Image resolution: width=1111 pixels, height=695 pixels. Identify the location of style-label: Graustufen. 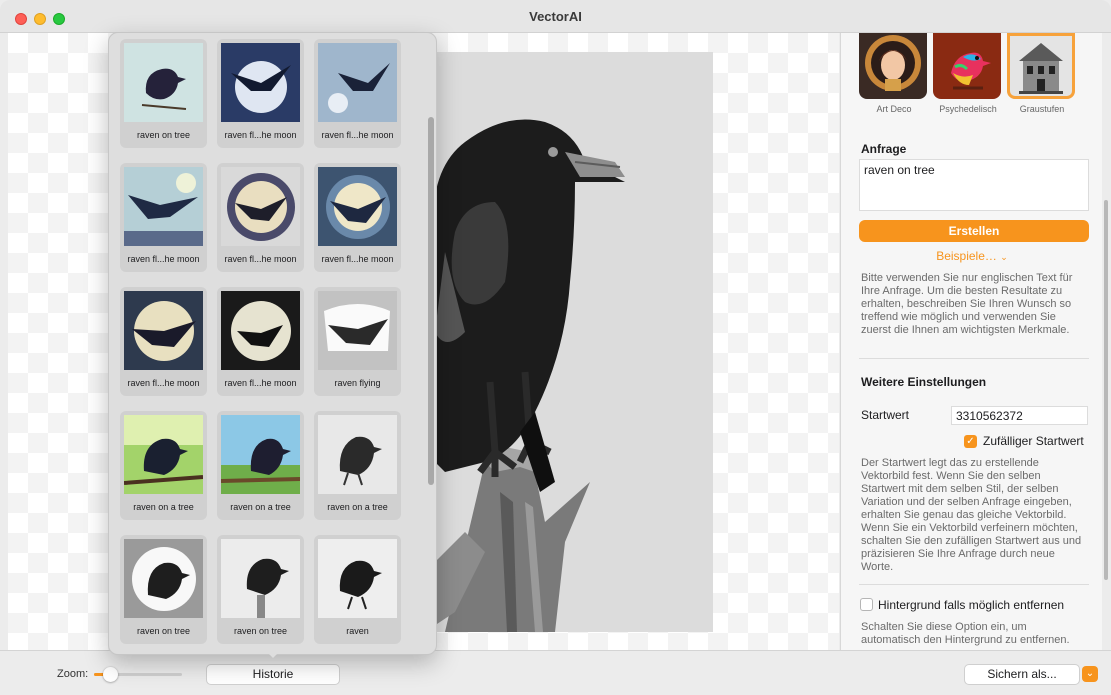
(1042, 109).